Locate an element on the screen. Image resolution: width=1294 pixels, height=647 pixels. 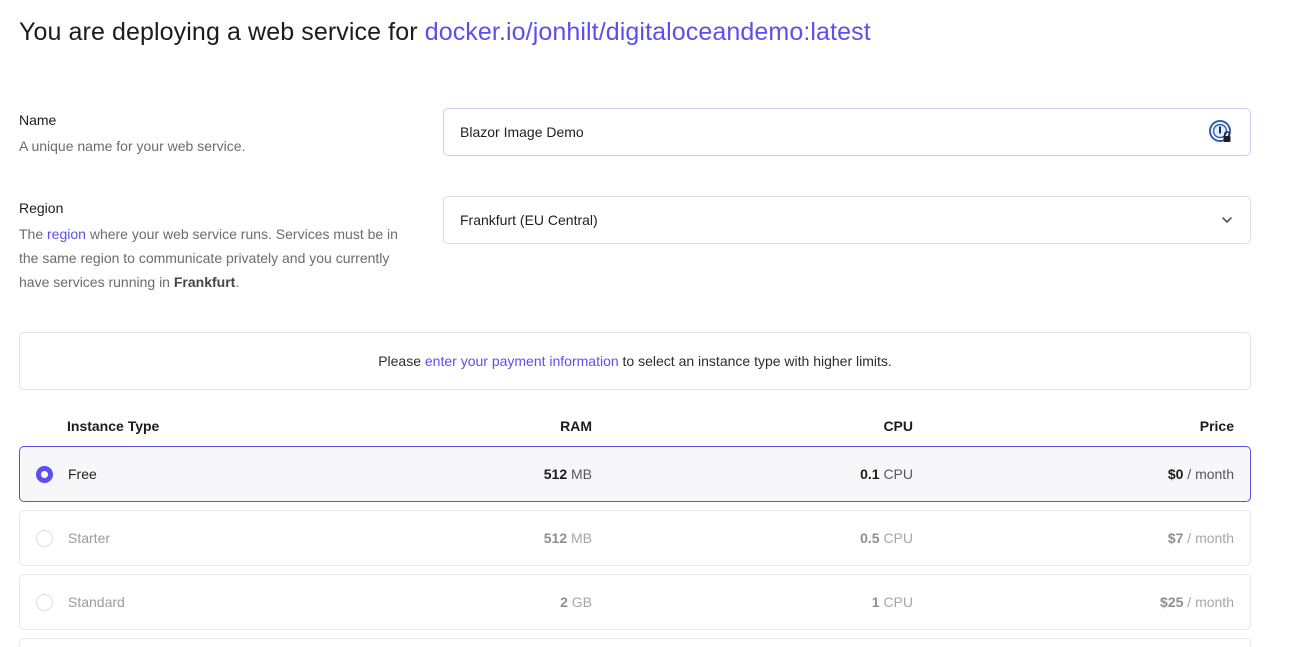
cpu-value: 1 is located at coordinates (875, 602).